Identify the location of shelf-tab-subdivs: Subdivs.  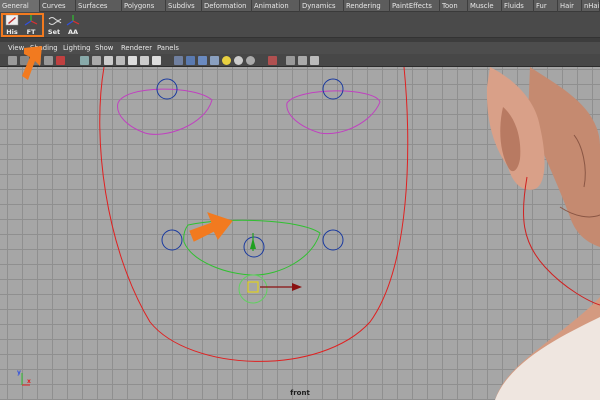
(184, 6).